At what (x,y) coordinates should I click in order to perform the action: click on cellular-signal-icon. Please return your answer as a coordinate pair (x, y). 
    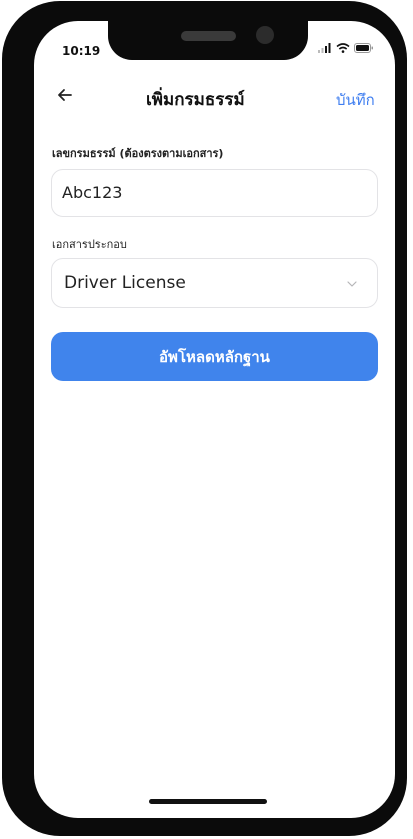
    Looking at the image, I should click on (324, 48).